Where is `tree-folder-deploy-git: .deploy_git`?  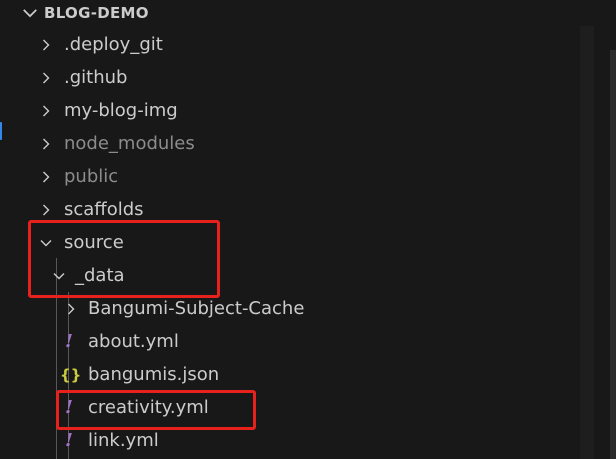
tree-folder-deploy-git: .deploy_git is located at coordinates (294, 45).